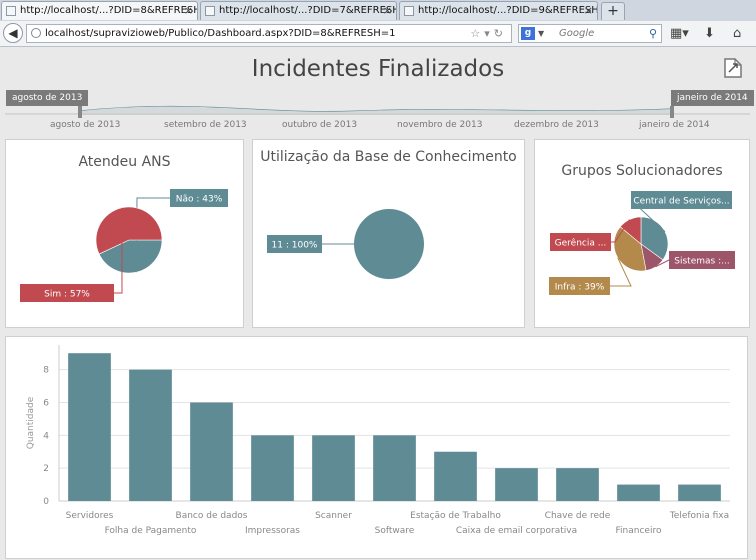 The width and height of the screenshot is (756, 560). What do you see at coordinates (395, 531) in the screenshot?
I see `x-tick-label: Software` at bounding box center [395, 531].